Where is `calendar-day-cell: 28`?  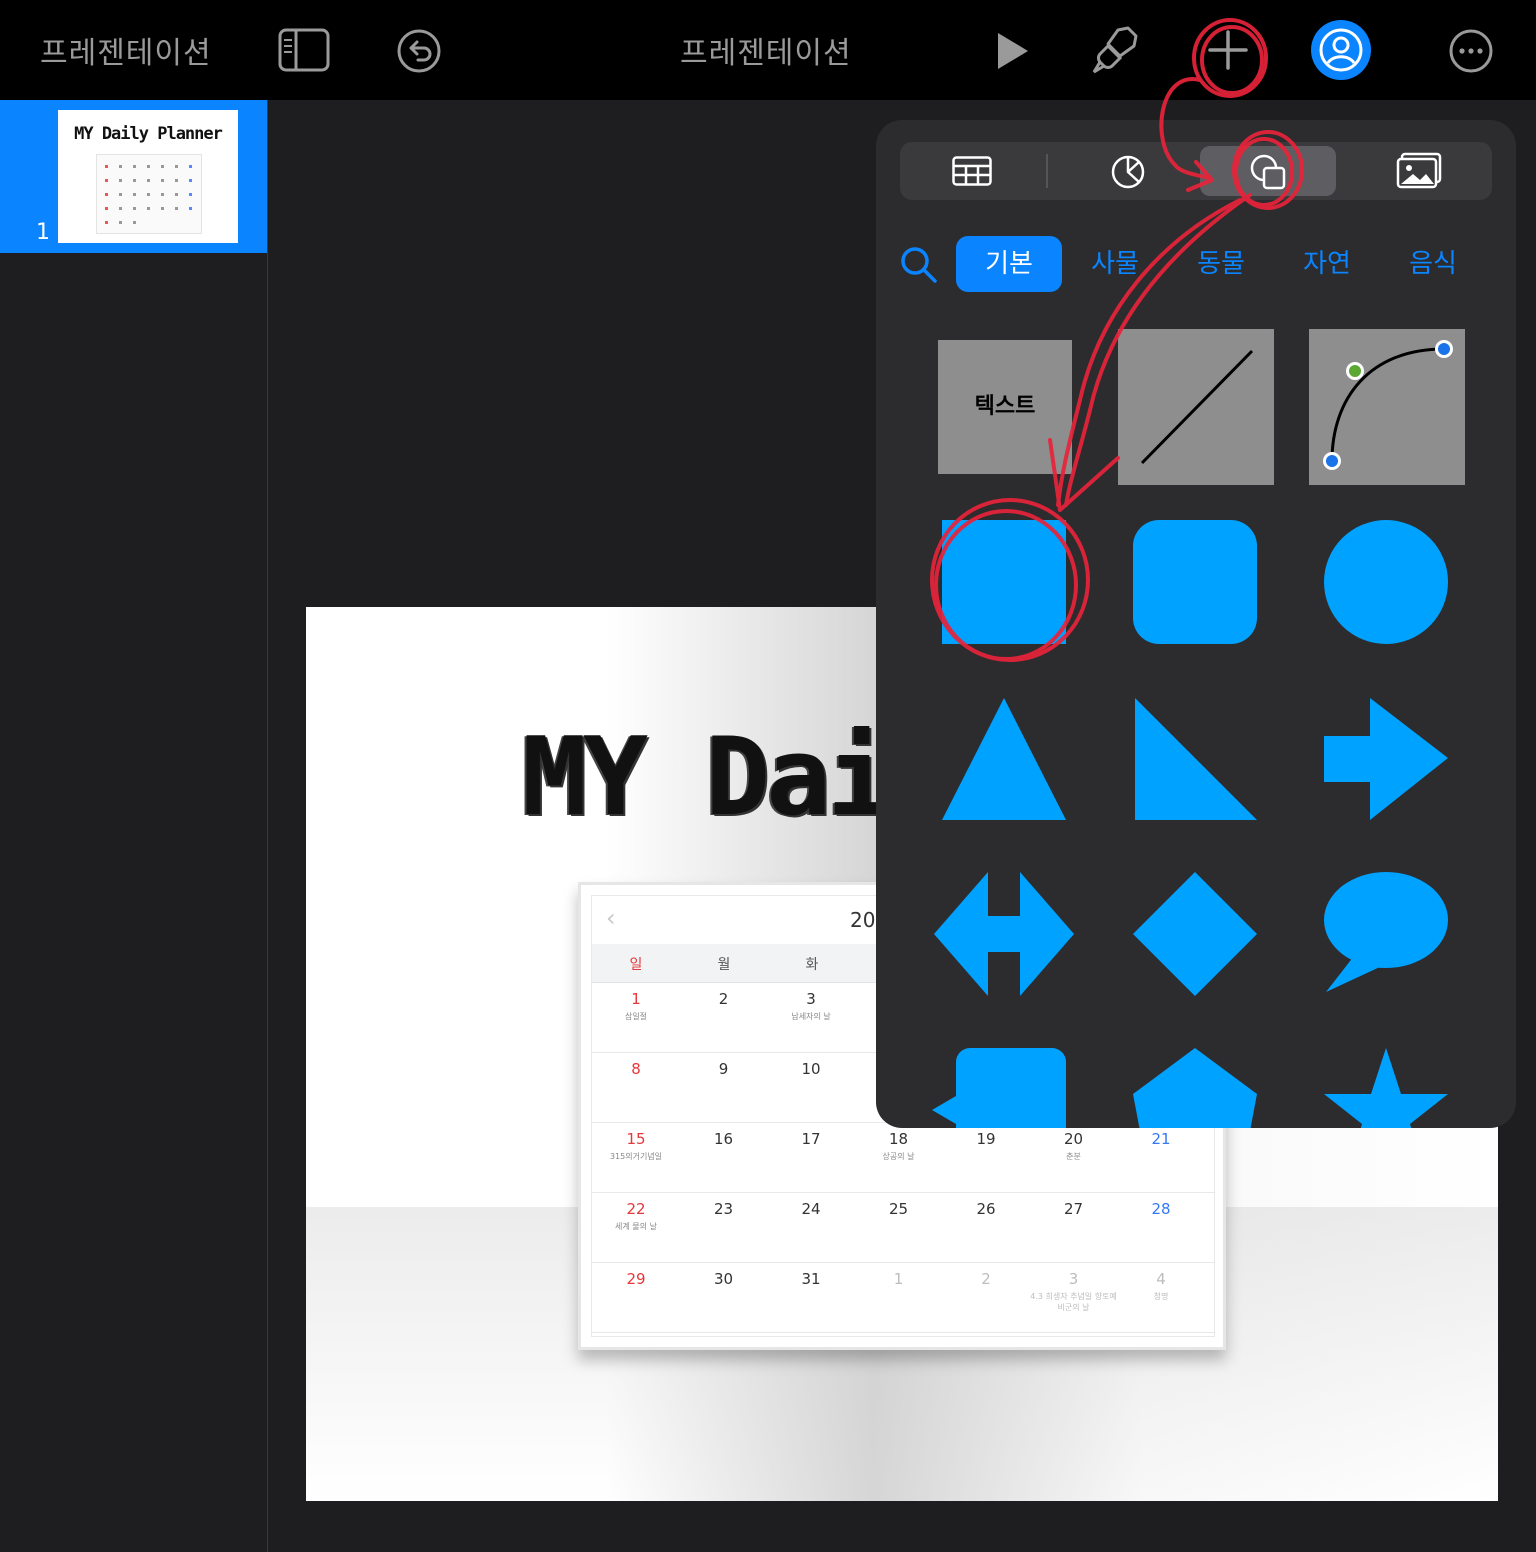
calendar-day-cell: 28 is located at coordinates (1161, 1209).